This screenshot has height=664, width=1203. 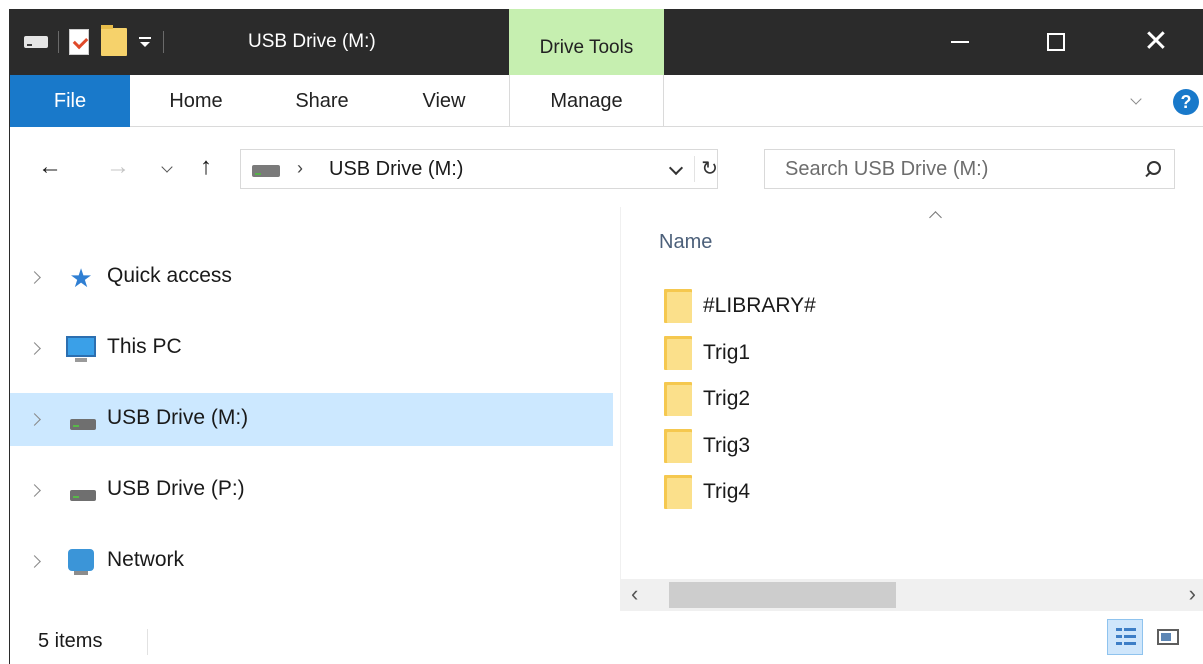 What do you see at coordinates (81, 562) in the screenshot?
I see `network-icon` at bounding box center [81, 562].